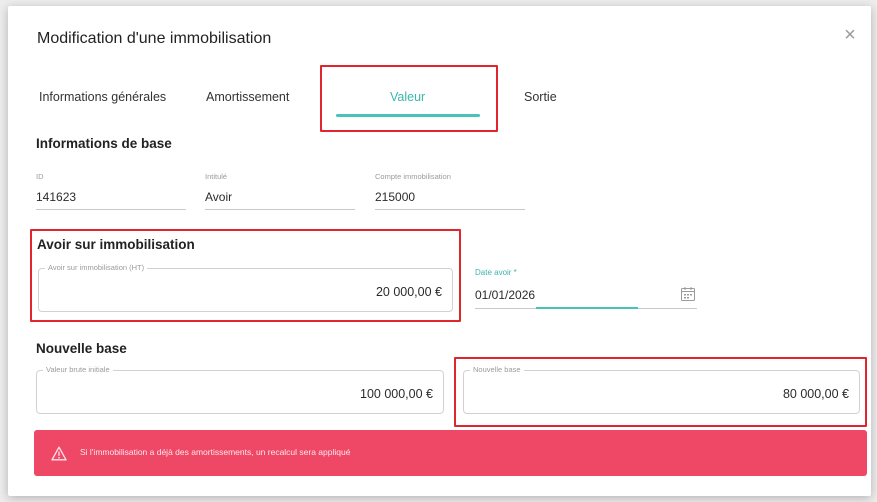 This screenshot has width=877, height=502. I want to click on calendar-icon, so click(688, 294).